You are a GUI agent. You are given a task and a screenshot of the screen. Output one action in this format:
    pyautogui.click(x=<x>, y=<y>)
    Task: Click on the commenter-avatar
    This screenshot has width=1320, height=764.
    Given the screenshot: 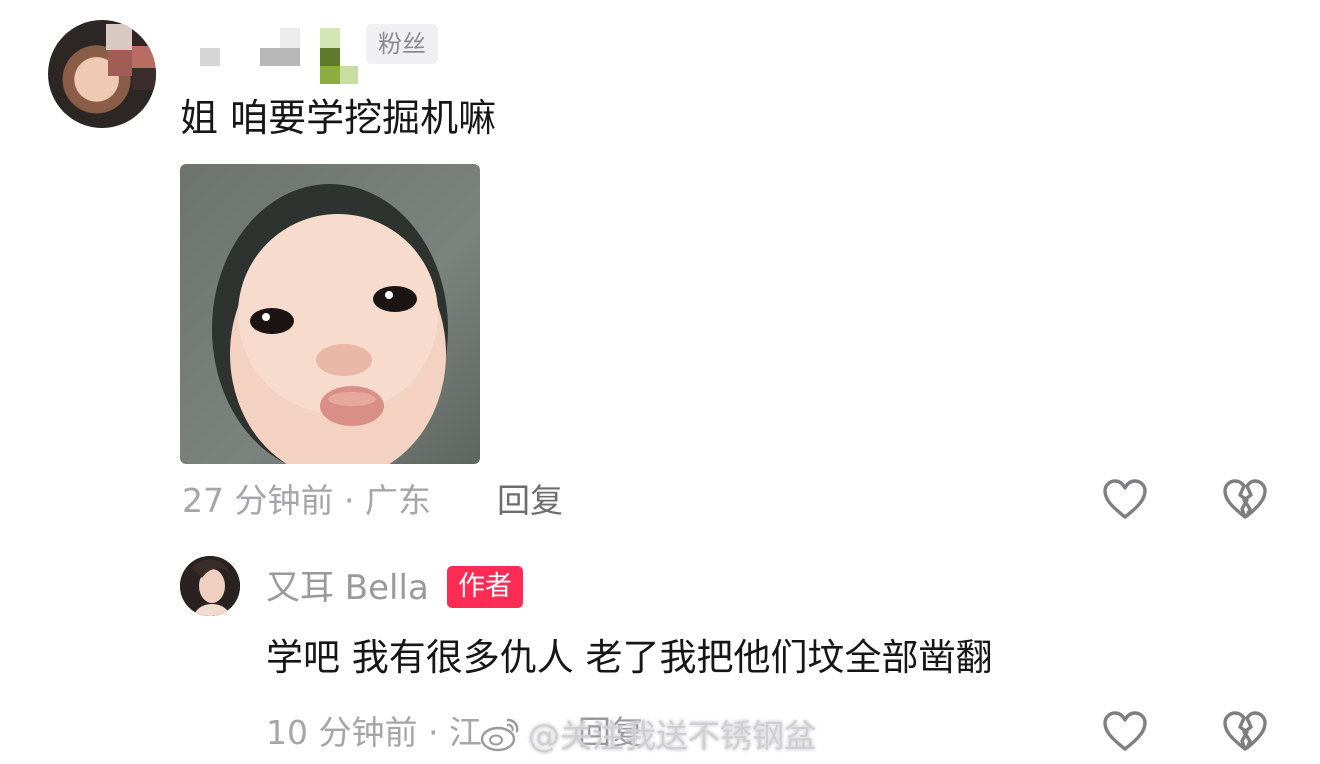 What is the action you would take?
    pyautogui.click(x=102, y=74)
    